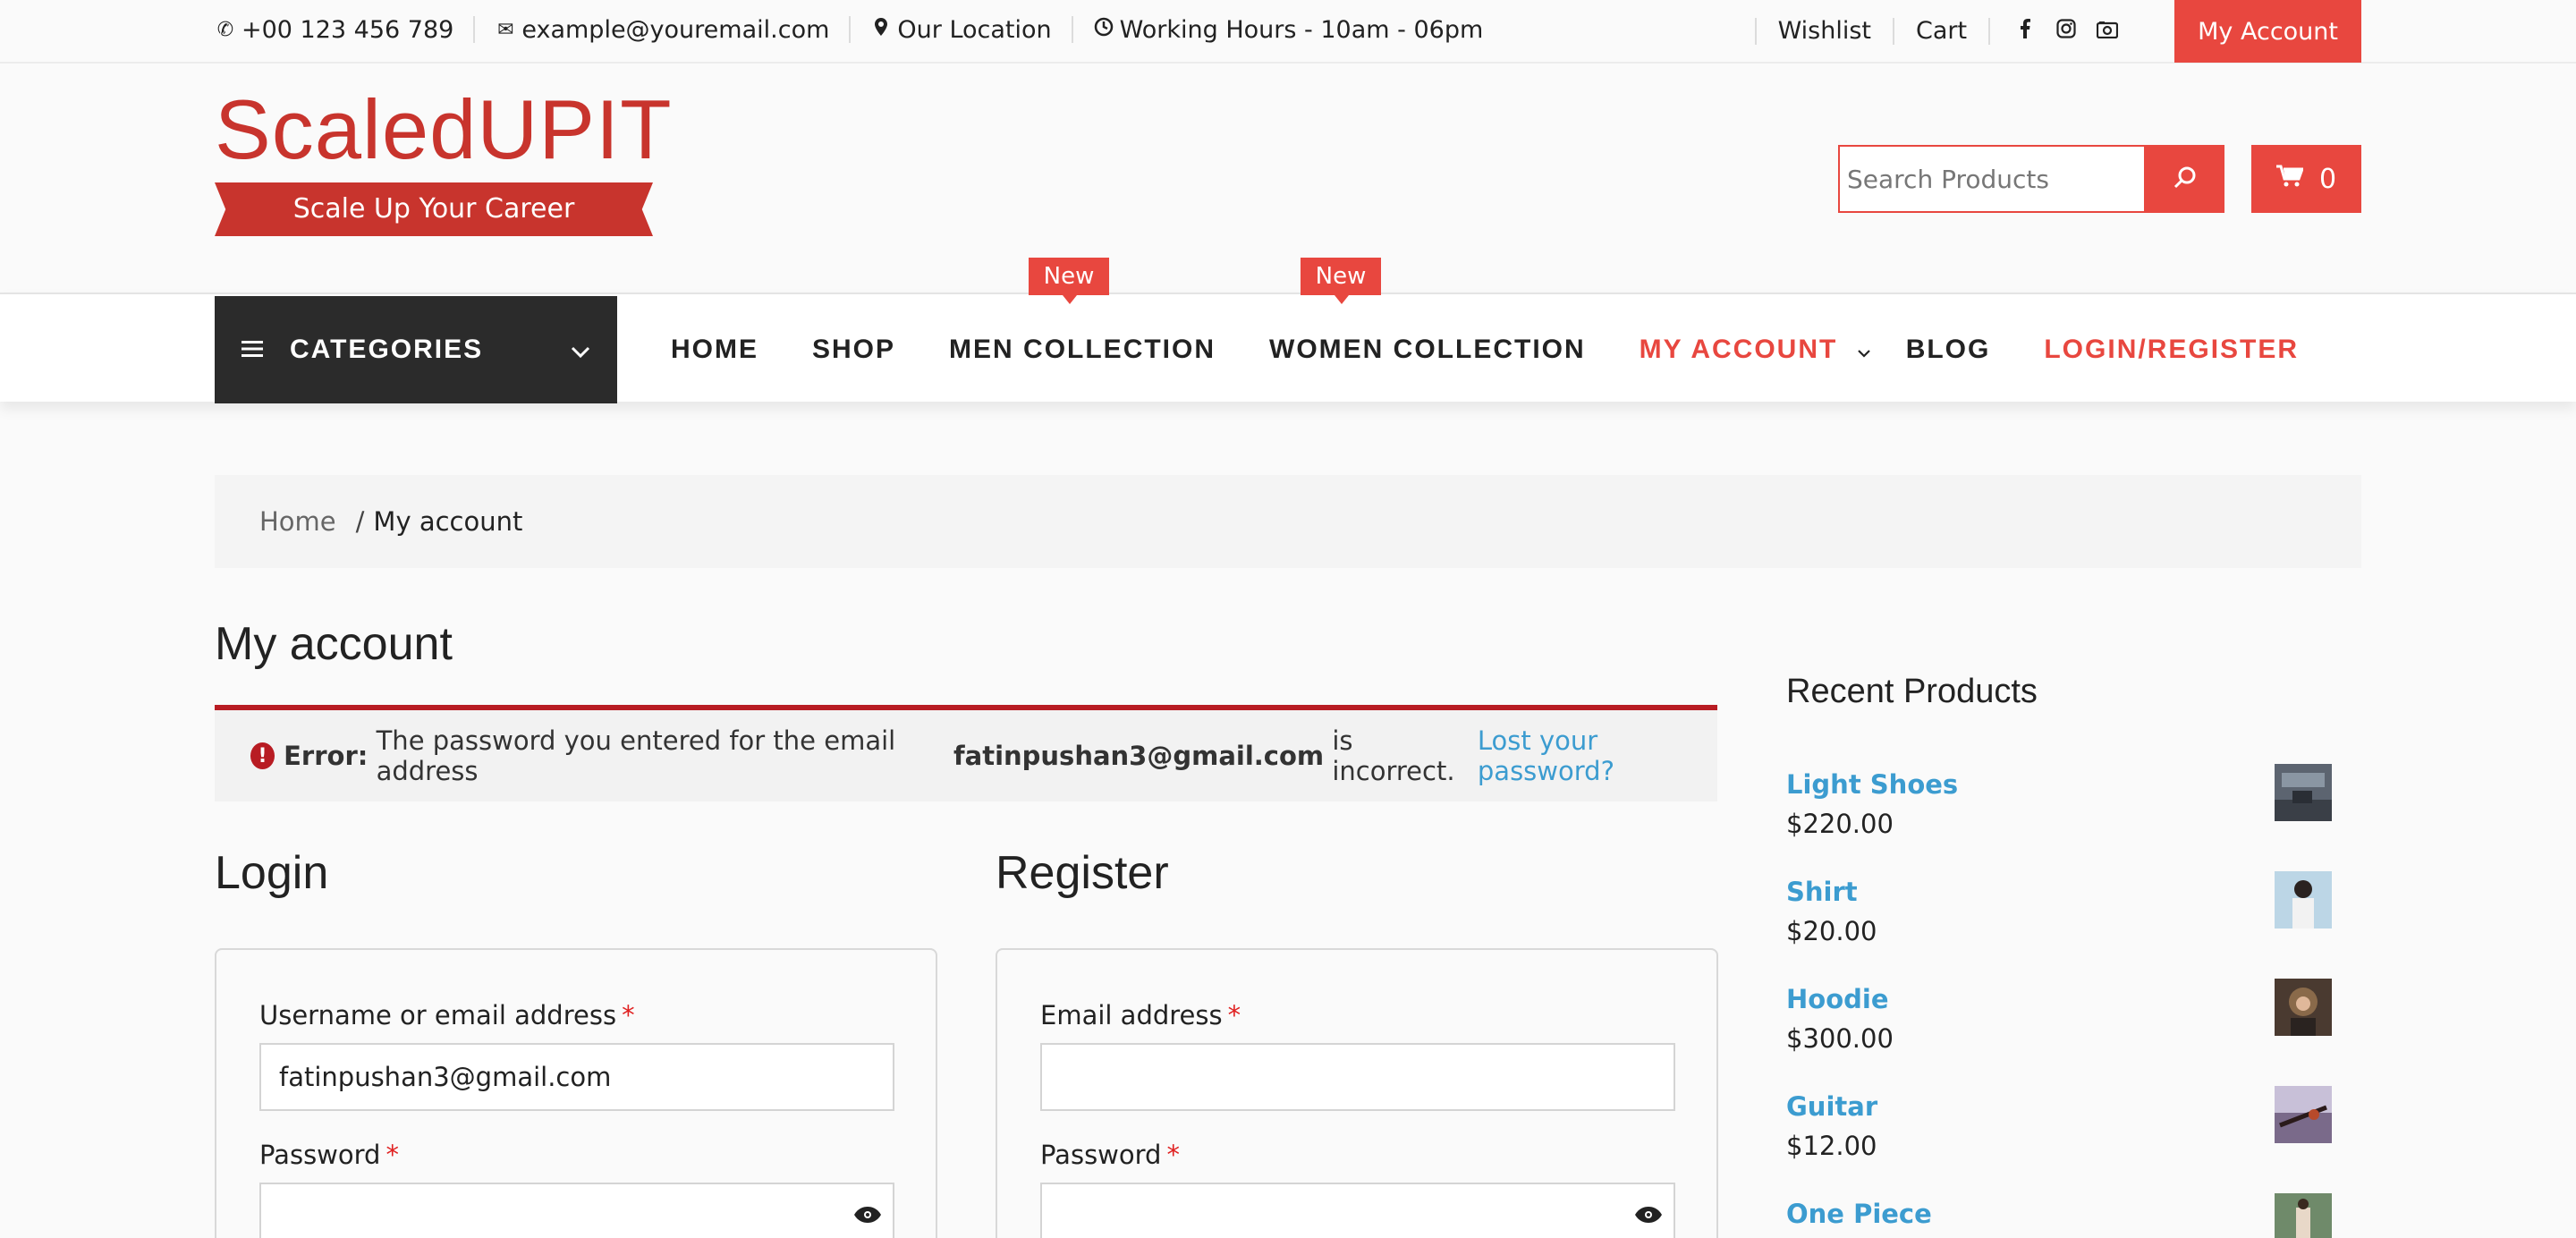  I want to click on register-password-label-text: Password, so click(1101, 1155).